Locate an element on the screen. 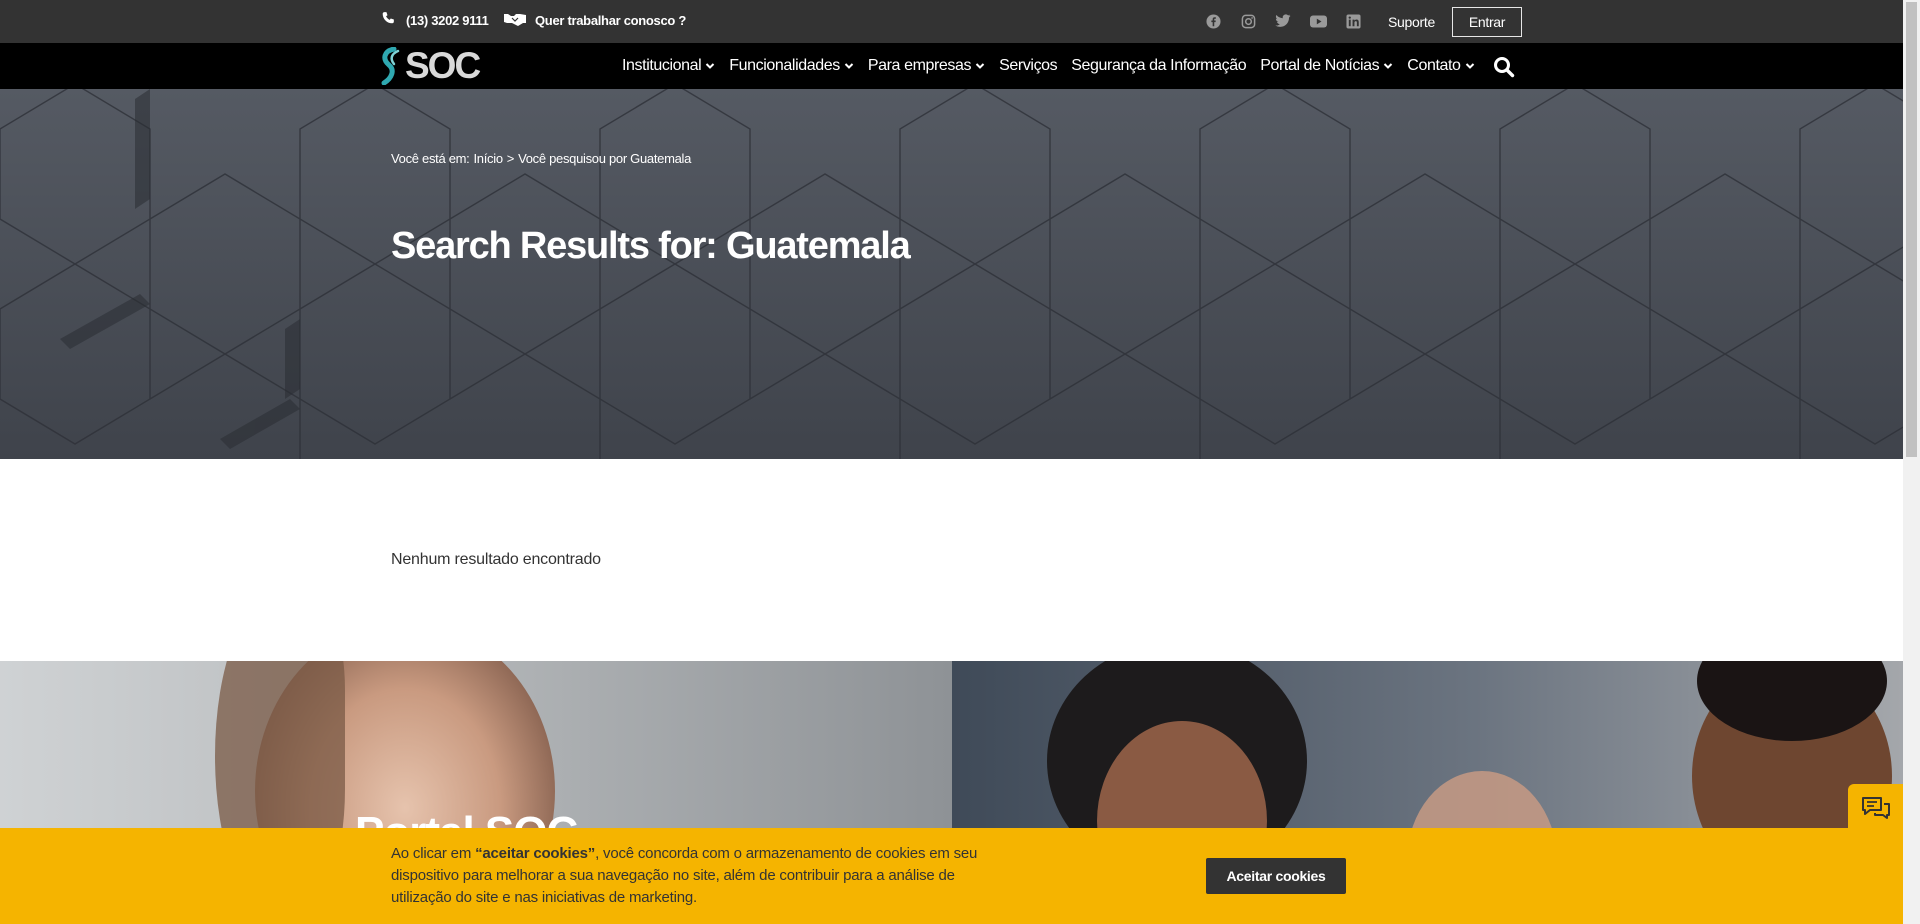 The image size is (1920, 924). youtube-icon is located at coordinates (1318, 21).